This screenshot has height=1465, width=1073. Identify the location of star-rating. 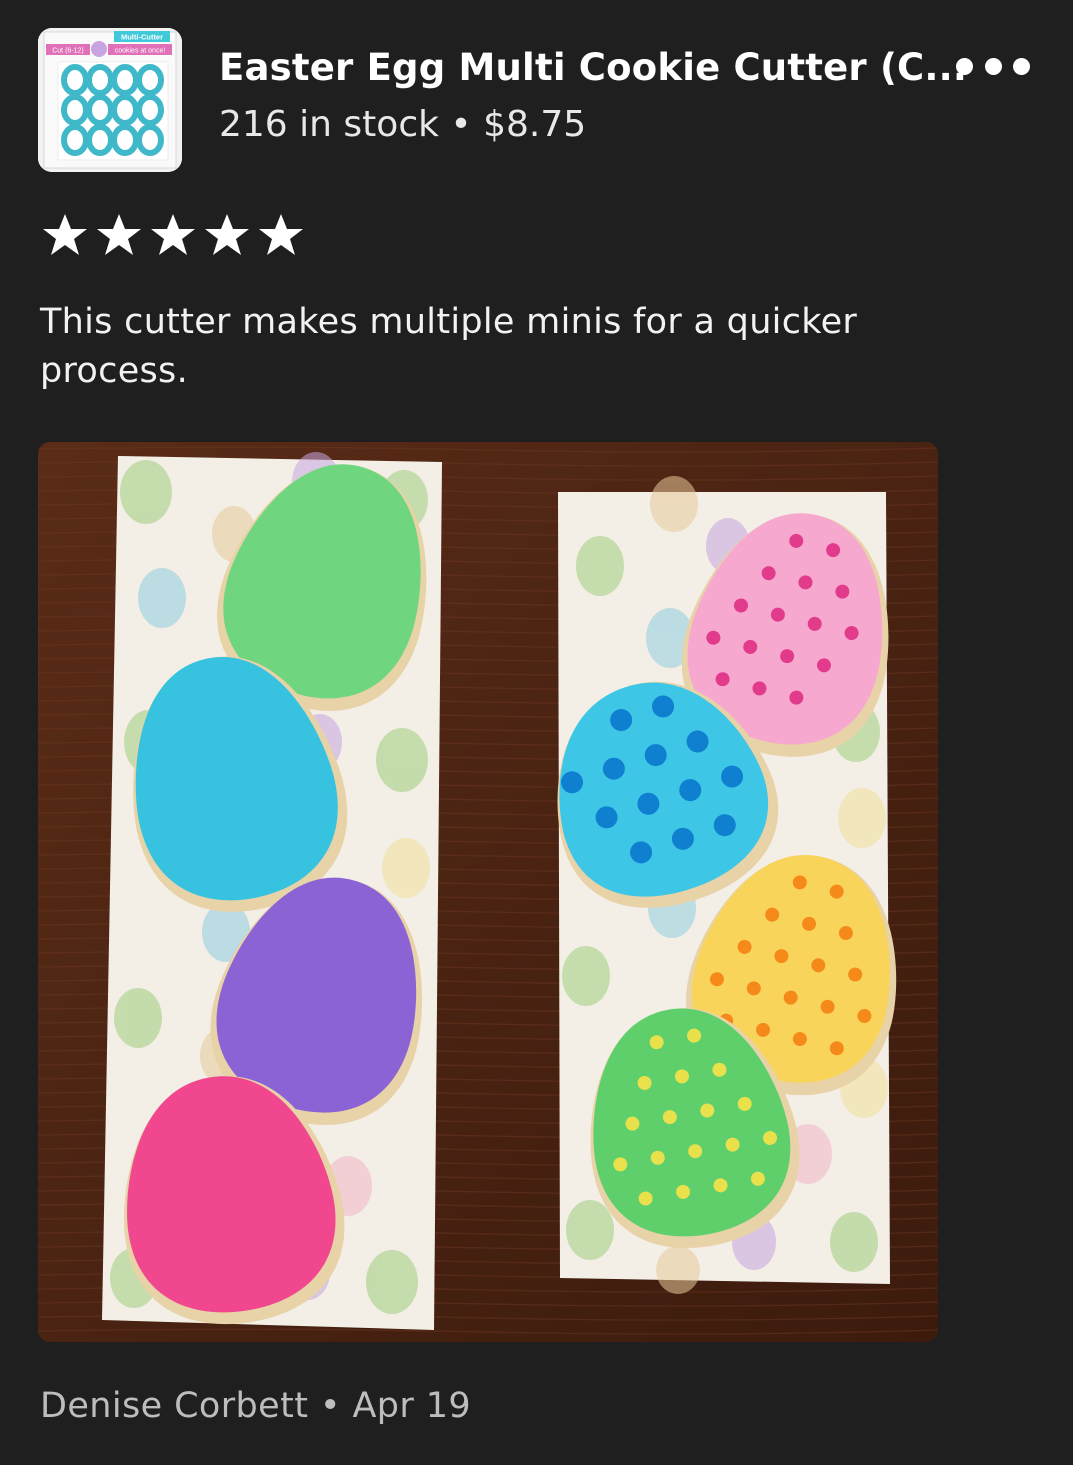
(175, 236).